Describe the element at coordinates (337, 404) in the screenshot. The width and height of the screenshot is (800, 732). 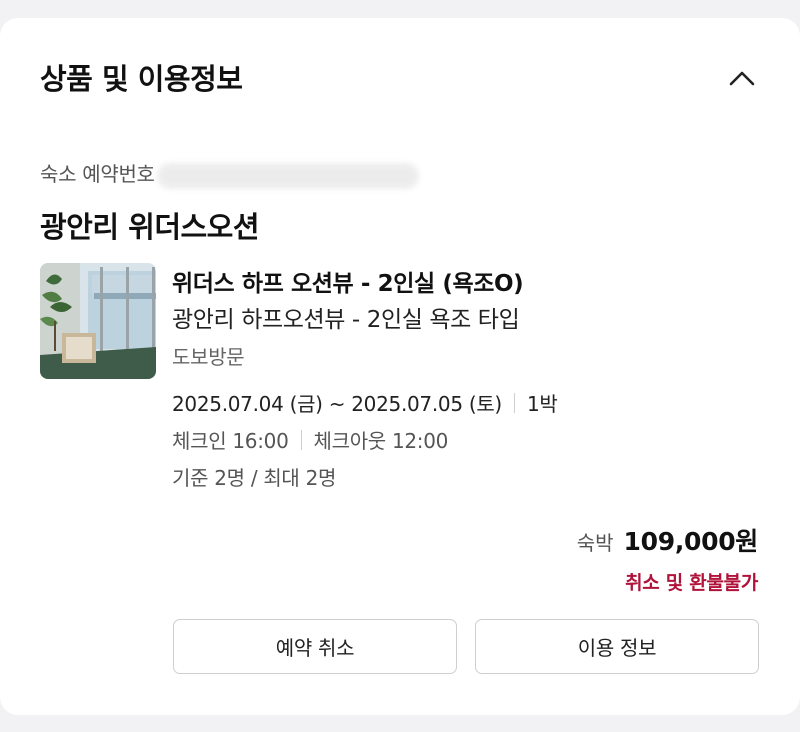
I see `date-range: 2025.07.04 (금) ~ 2025.07.05 (토)` at that location.